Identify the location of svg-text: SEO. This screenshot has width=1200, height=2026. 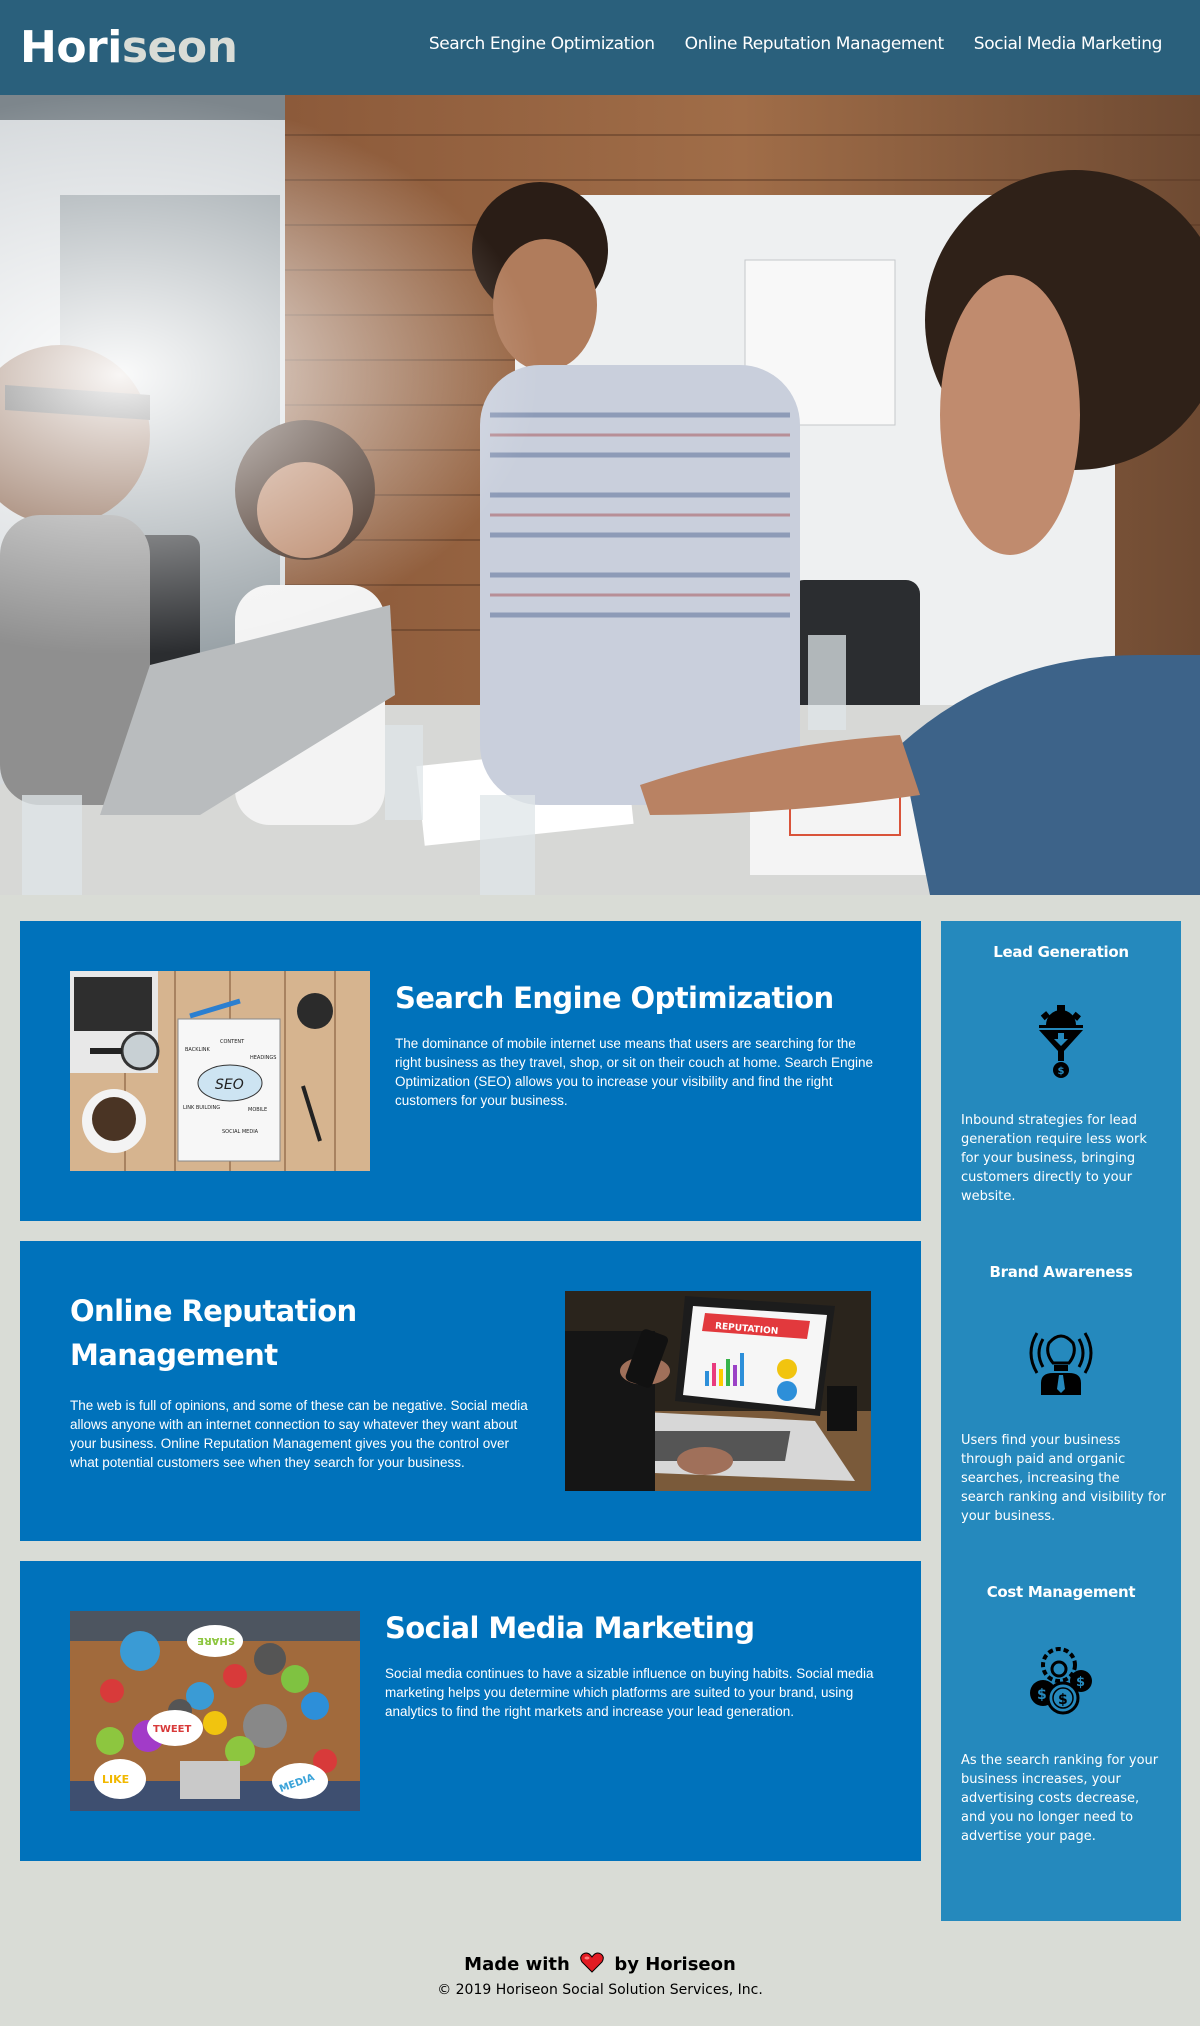
(229, 1085).